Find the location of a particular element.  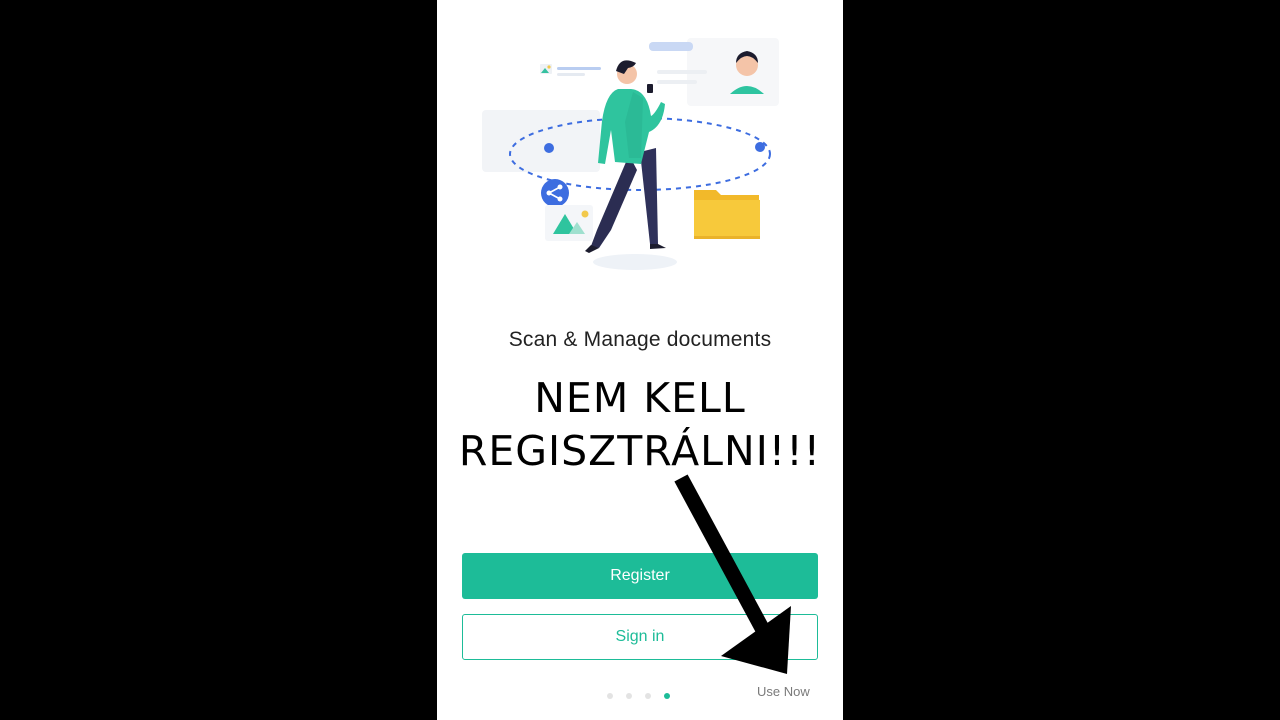

share-icon is located at coordinates (555, 193).